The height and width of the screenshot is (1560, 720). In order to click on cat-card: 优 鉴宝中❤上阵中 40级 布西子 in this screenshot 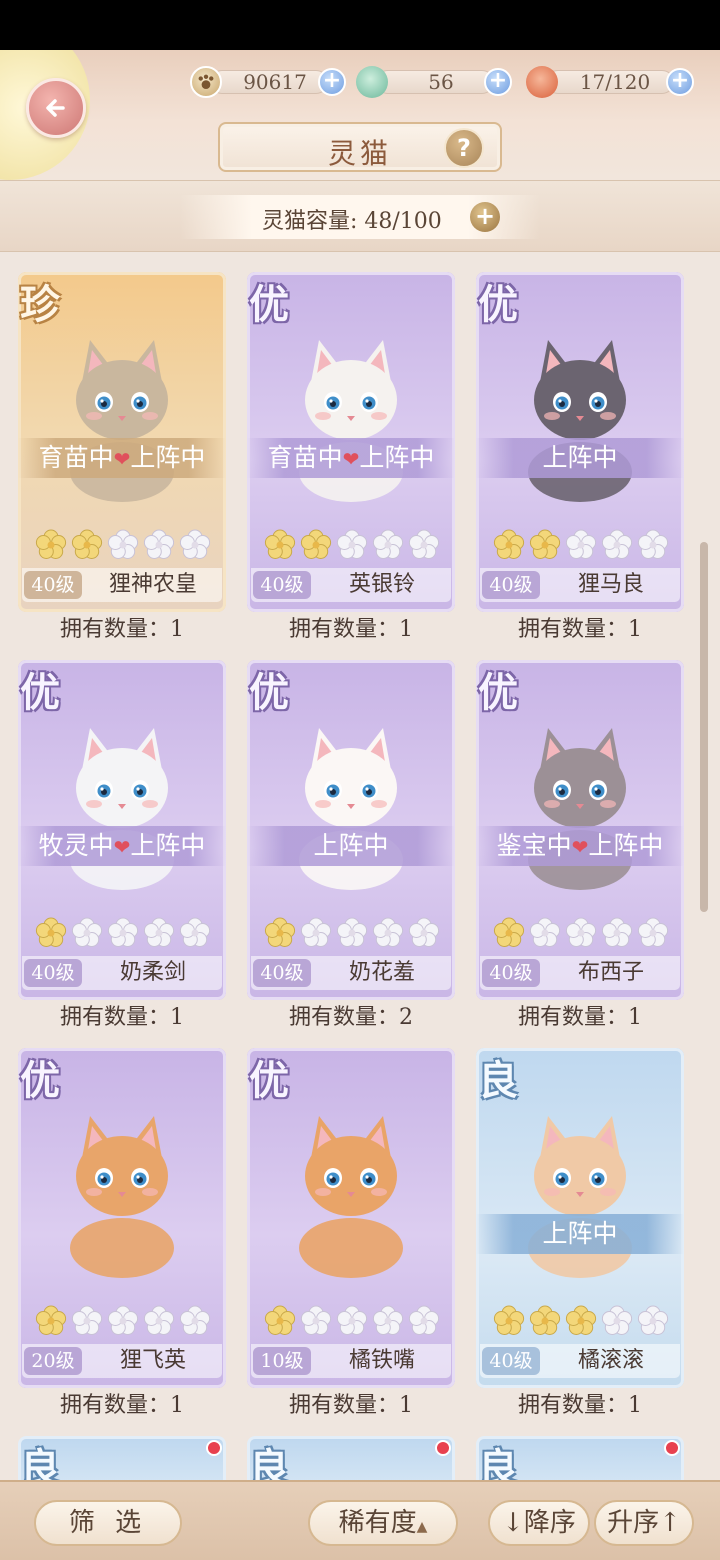, I will do `click(580, 830)`.